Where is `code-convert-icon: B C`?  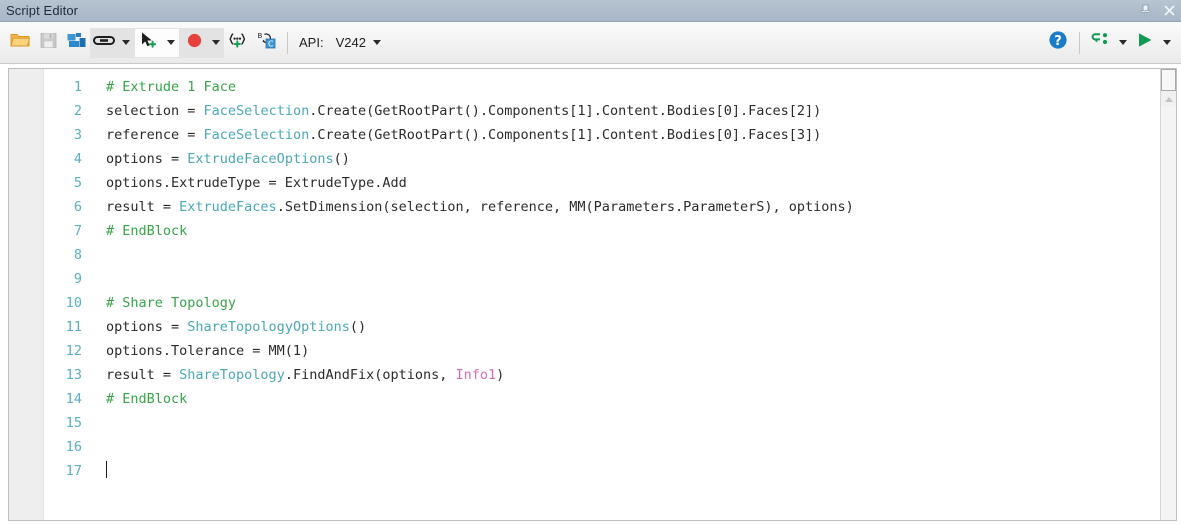 code-convert-icon: B C is located at coordinates (266, 42).